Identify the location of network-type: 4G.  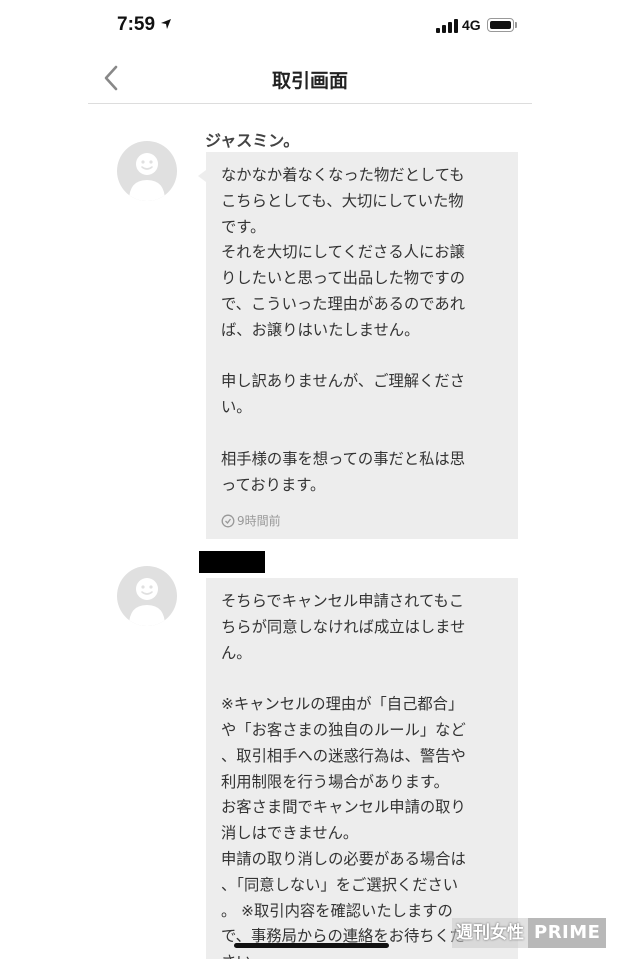
(471, 25).